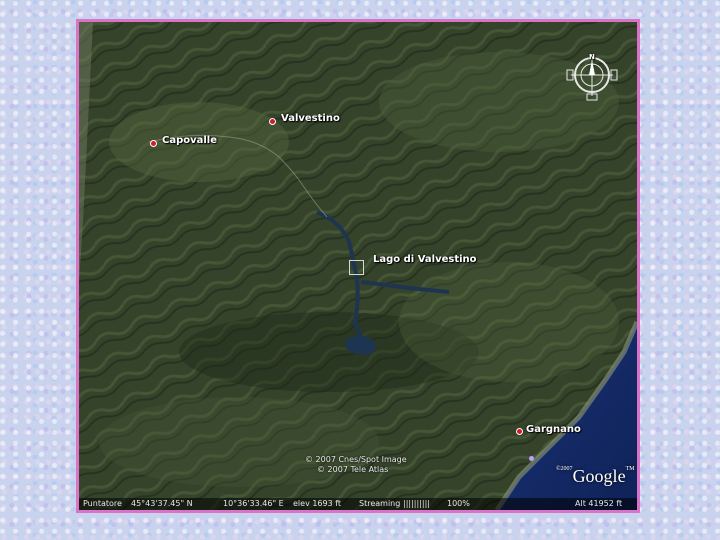  I want to click on valvestino-label: Valvestino, so click(310, 118).